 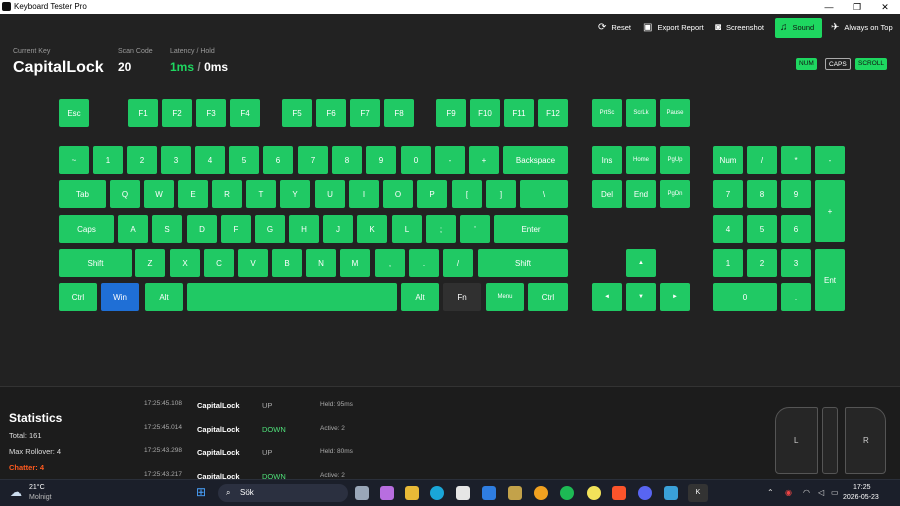 What do you see at coordinates (675, 113) in the screenshot?
I see `key-pause: Pause` at bounding box center [675, 113].